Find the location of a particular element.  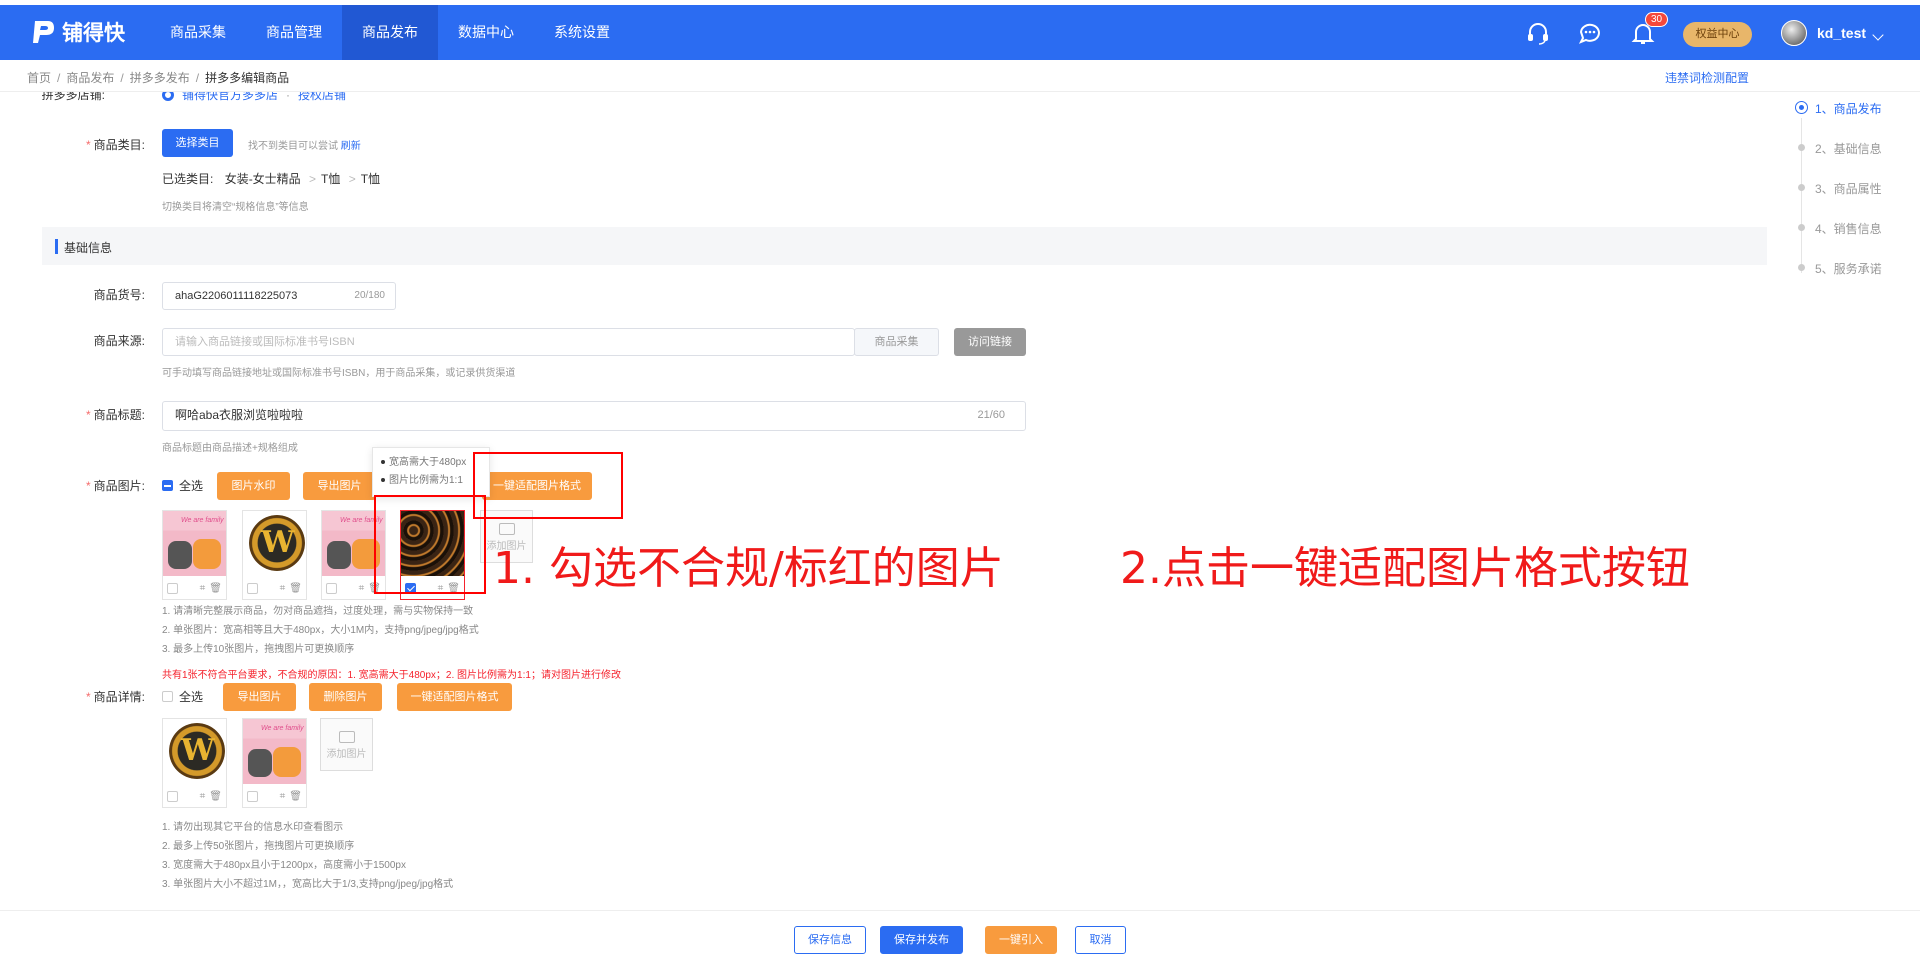

nav-manage: 商品管理 is located at coordinates (294, 32).